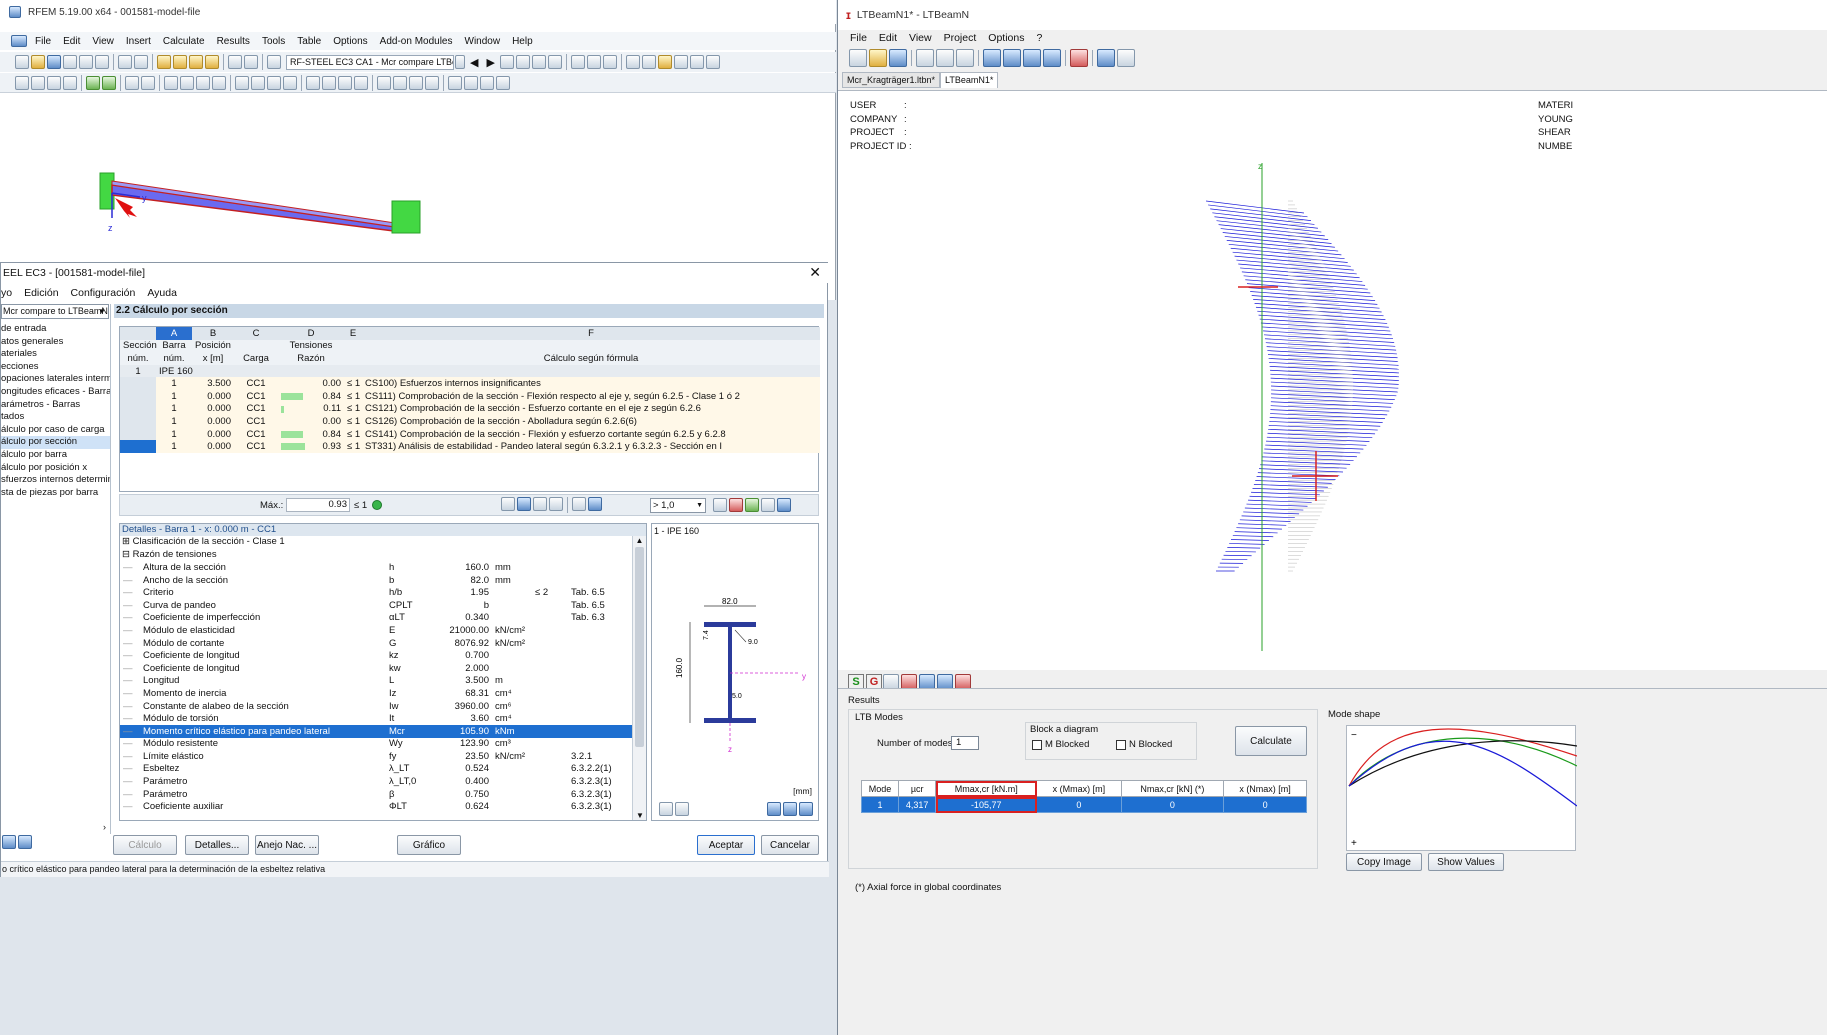  I want to click on tab-ltbeamn1: LTBeamN1*, so click(969, 80).